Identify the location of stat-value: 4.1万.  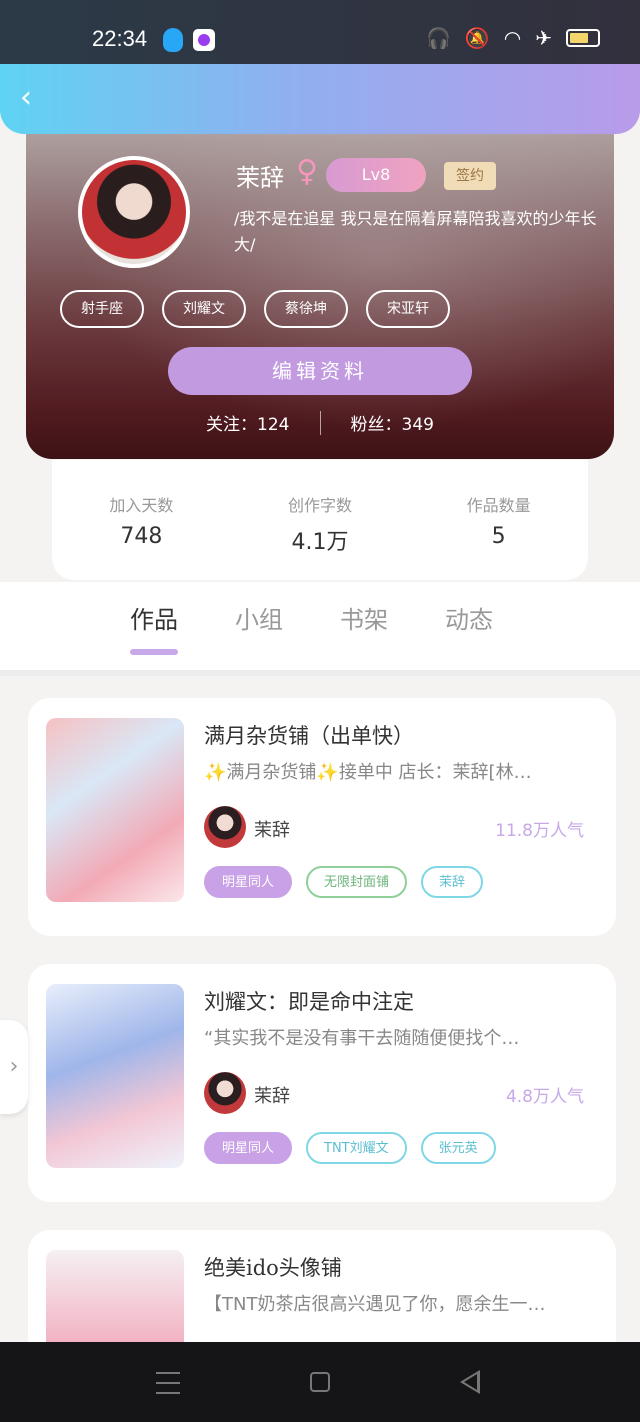
(320, 542).